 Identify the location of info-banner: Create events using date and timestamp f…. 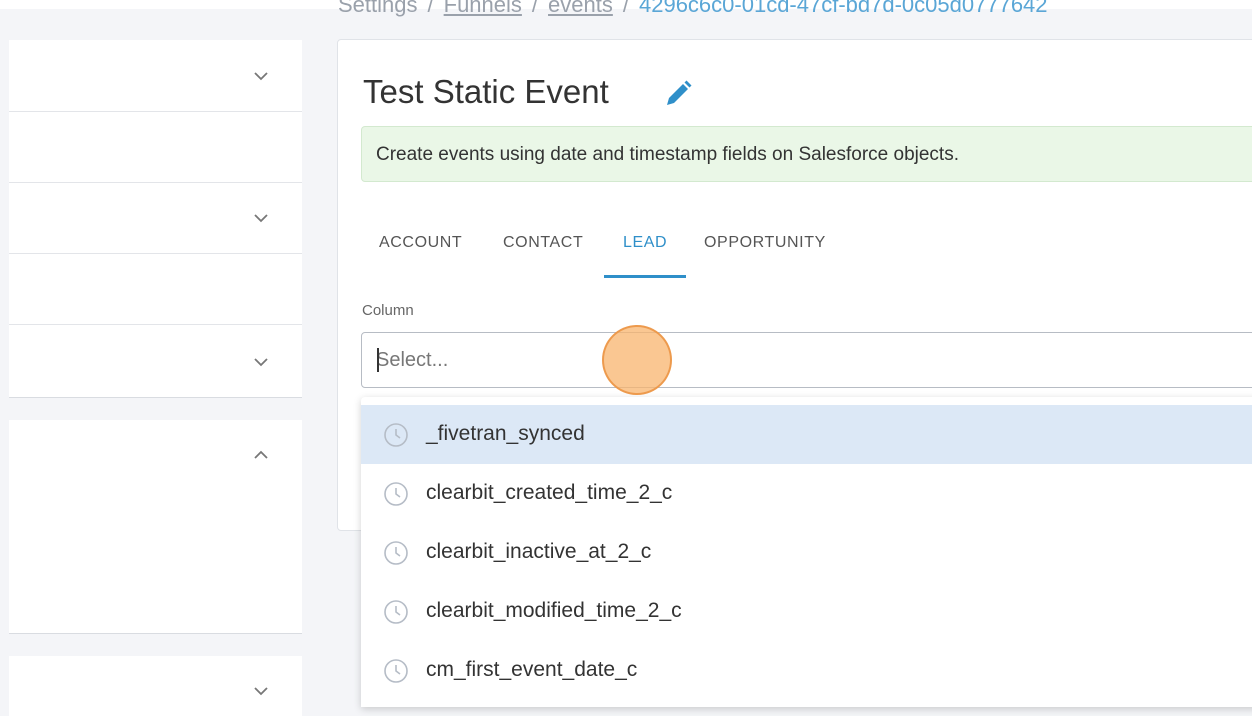
(806, 154).